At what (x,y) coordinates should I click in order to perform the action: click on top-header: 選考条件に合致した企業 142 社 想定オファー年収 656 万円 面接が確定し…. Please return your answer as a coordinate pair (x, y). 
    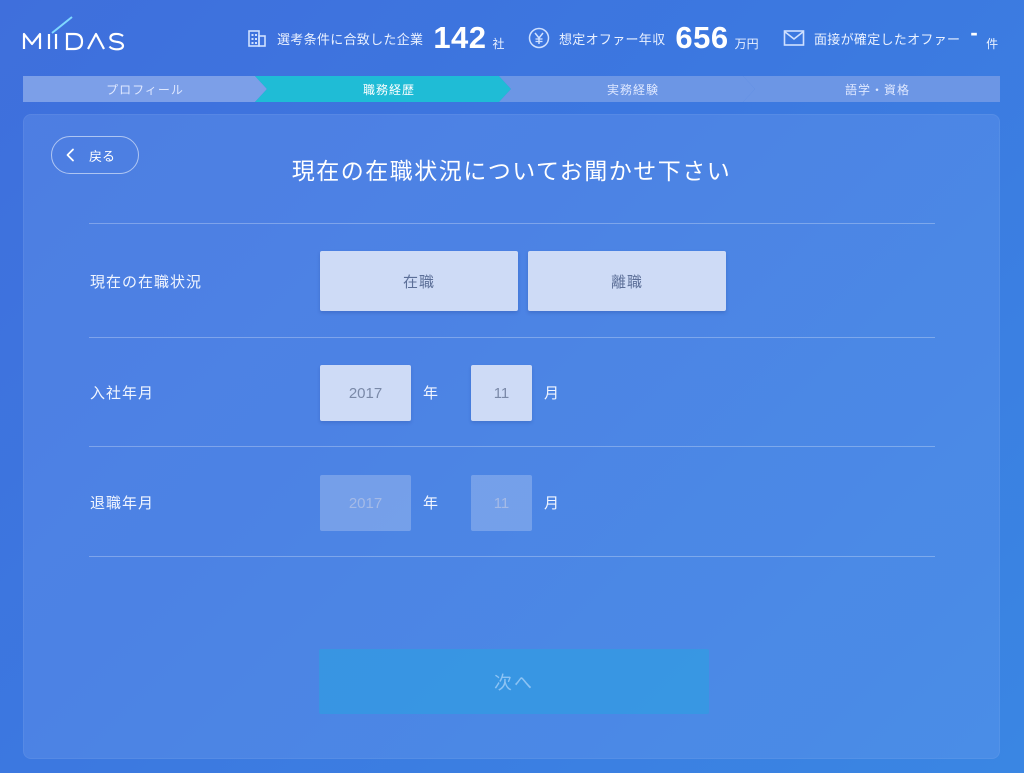
    Looking at the image, I should click on (512, 38).